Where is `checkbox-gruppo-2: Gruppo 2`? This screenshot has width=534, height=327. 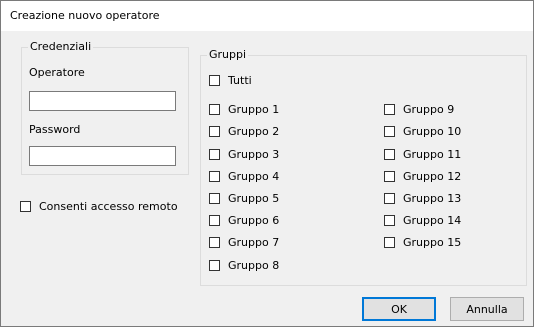
checkbox-gruppo-2: Gruppo 2 is located at coordinates (244, 131).